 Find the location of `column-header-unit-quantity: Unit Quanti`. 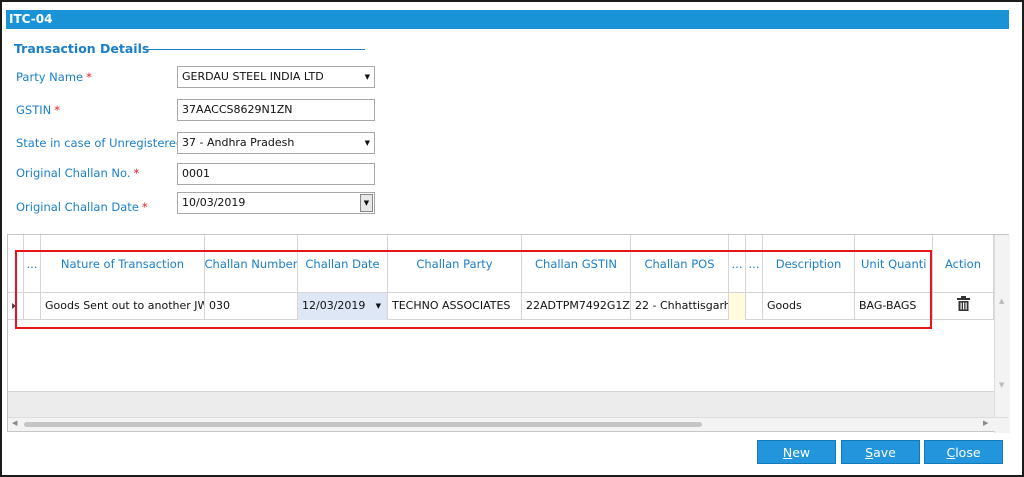

column-header-unit-quantity: Unit Quanti is located at coordinates (894, 264).